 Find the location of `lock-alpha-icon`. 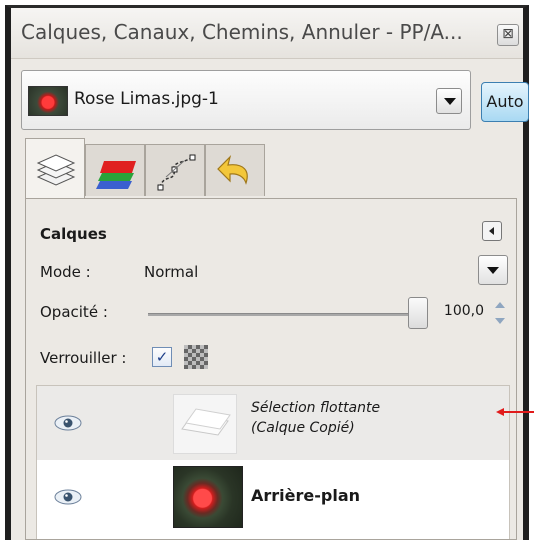

lock-alpha-icon is located at coordinates (196, 357).